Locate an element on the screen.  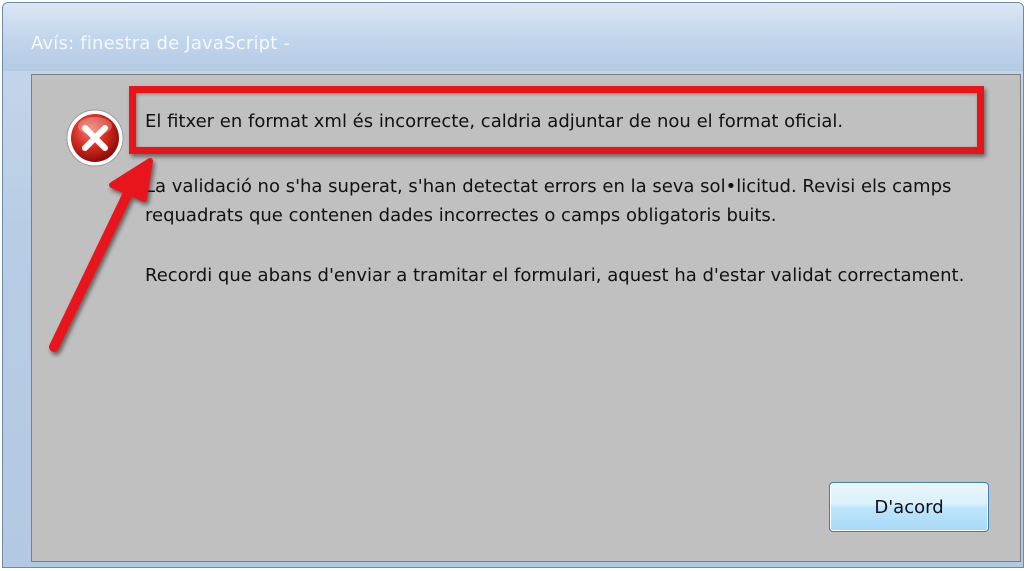
window-title: Avís: finestra de JavaScript - is located at coordinates (161, 43).